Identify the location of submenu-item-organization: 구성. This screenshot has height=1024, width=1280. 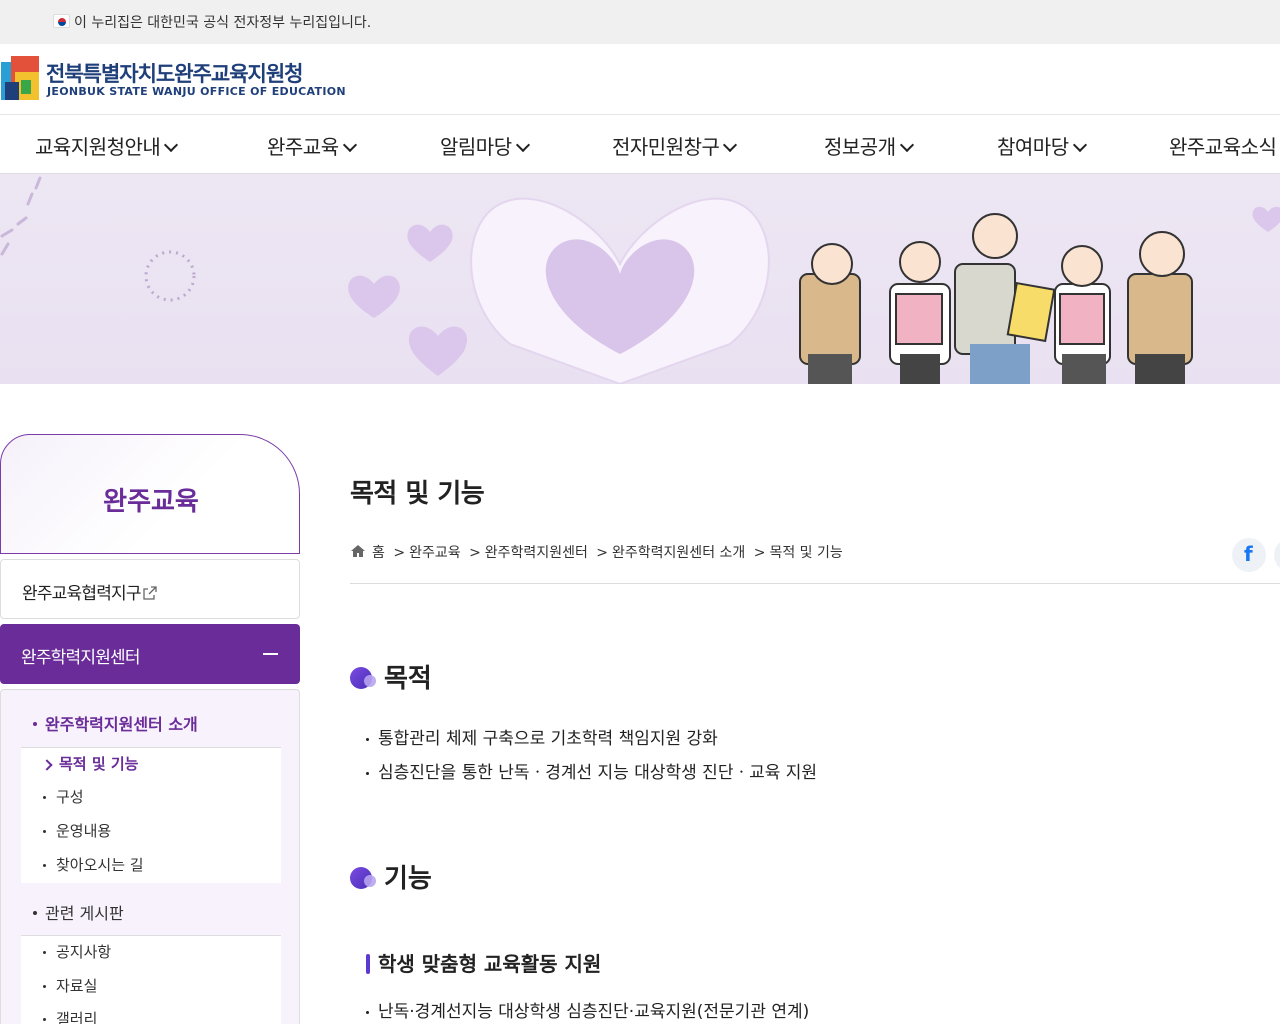
(63, 796).